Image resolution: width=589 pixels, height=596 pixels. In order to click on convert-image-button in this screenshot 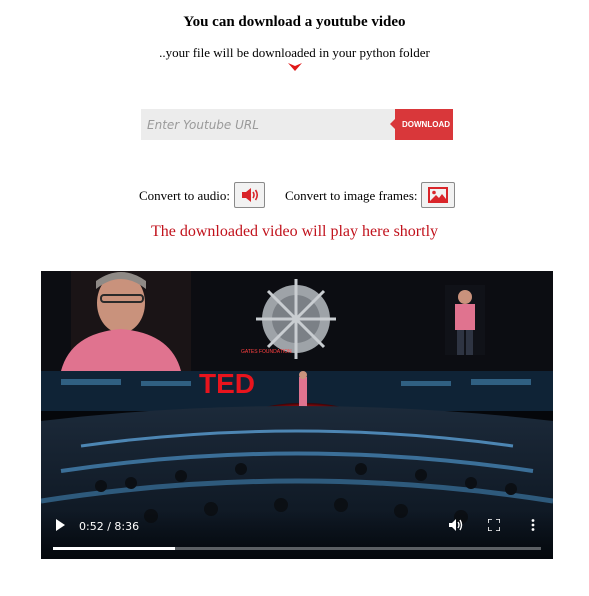, I will do `click(438, 195)`.